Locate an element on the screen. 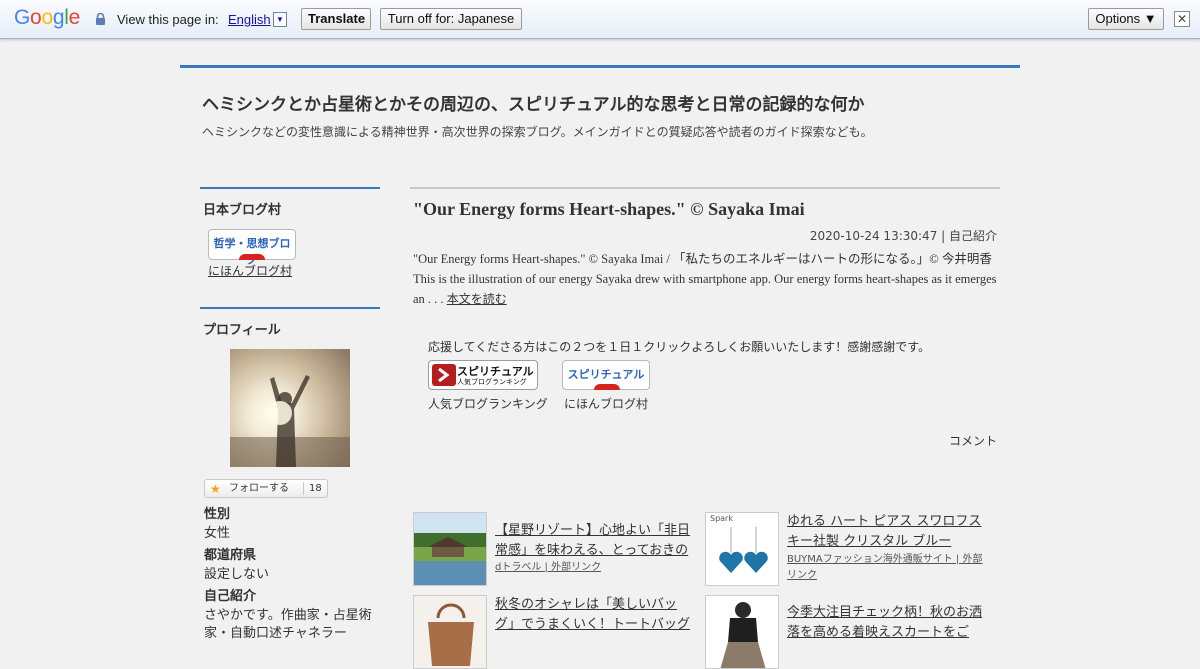  village-logo-icon is located at coordinates (607, 387).